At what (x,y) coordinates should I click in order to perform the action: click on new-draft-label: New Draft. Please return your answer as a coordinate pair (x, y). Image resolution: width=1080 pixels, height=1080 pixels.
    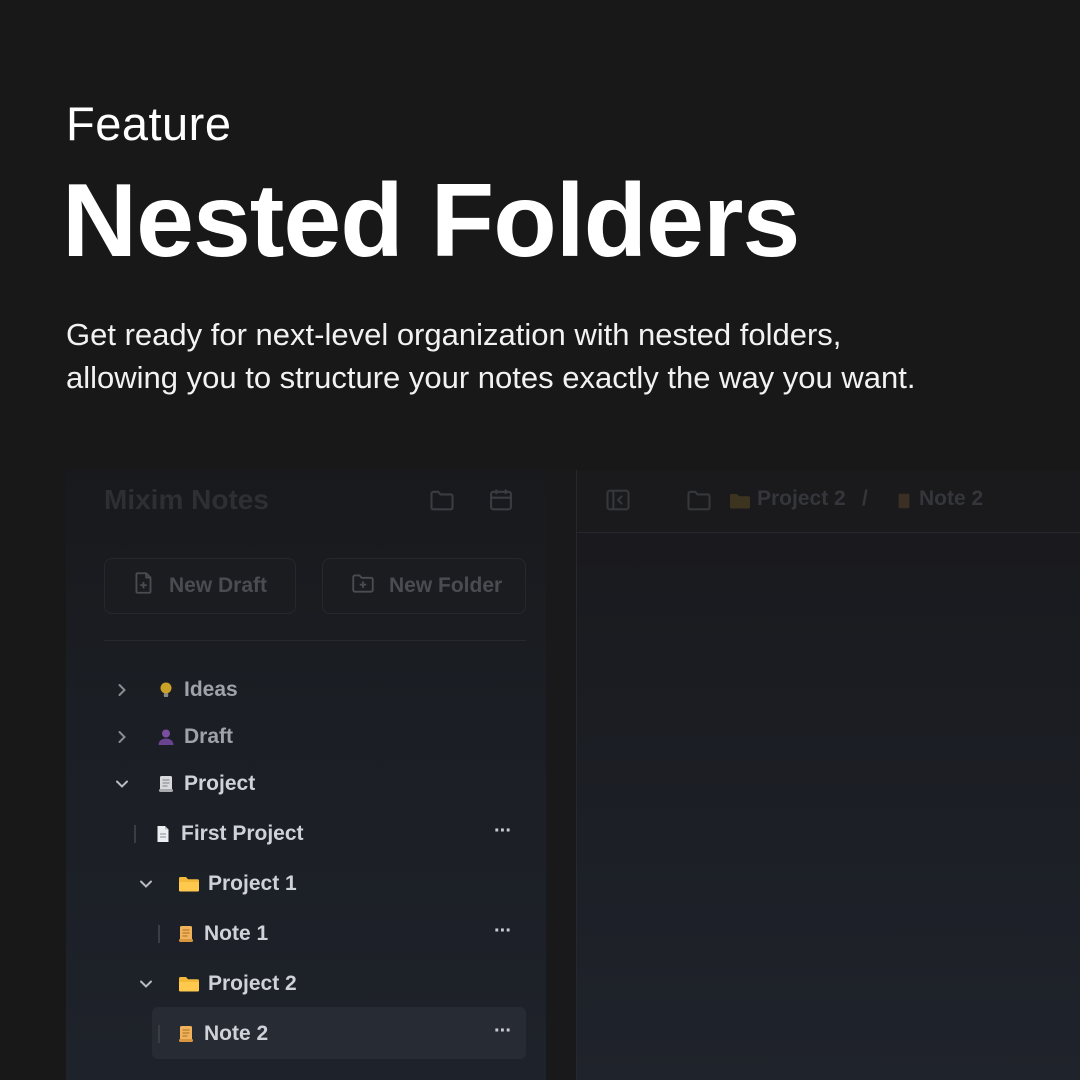
    Looking at the image, I should click on (218, 585).